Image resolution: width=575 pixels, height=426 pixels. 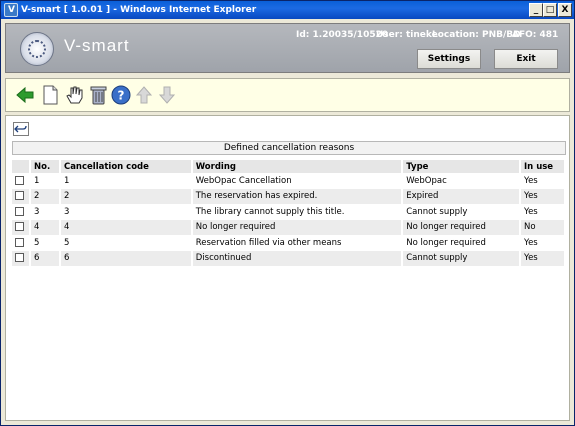 What do you see at coordinates (21, 166) in the screenshot?
I see `col-header-select` at bounding box center [21, 166].